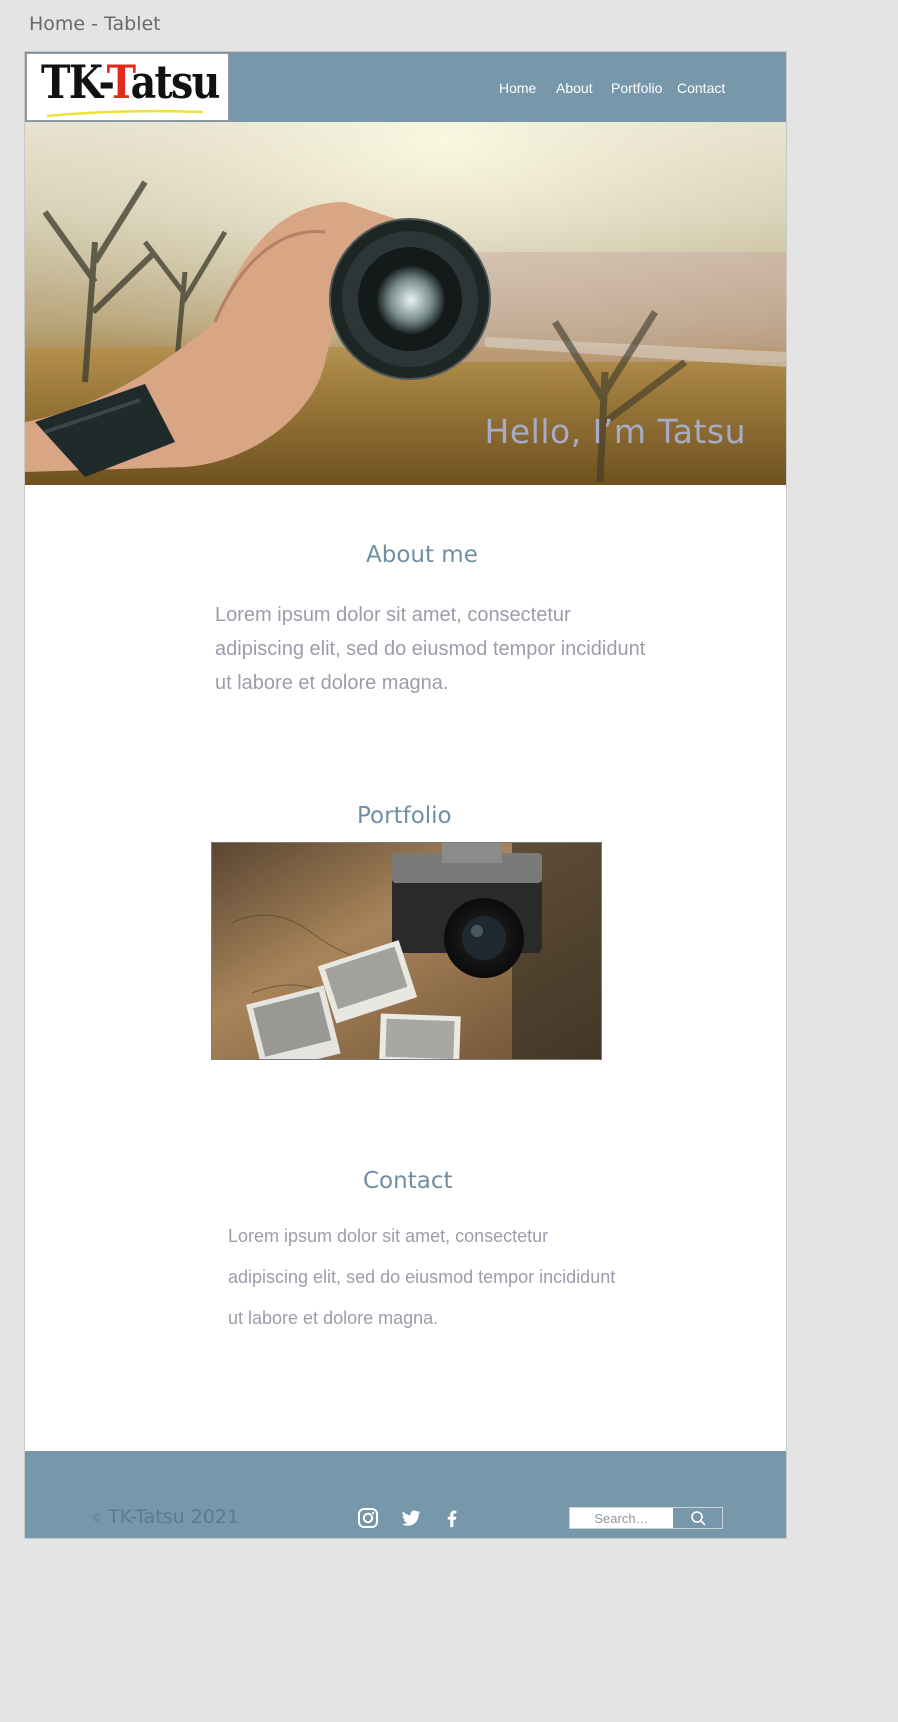  What do you see at coordinates (405, 1494) in the screenshot?
I see `site-footer: © TK-Tatsu 2021` at bounding box center [405, 1494].